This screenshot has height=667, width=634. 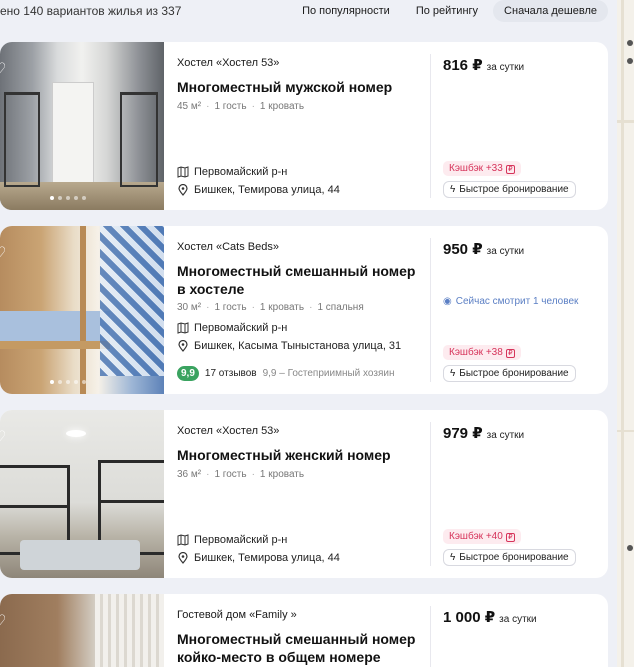 I want to click on sort-rating-button: По рейтингу, so click(x=447, y=11).